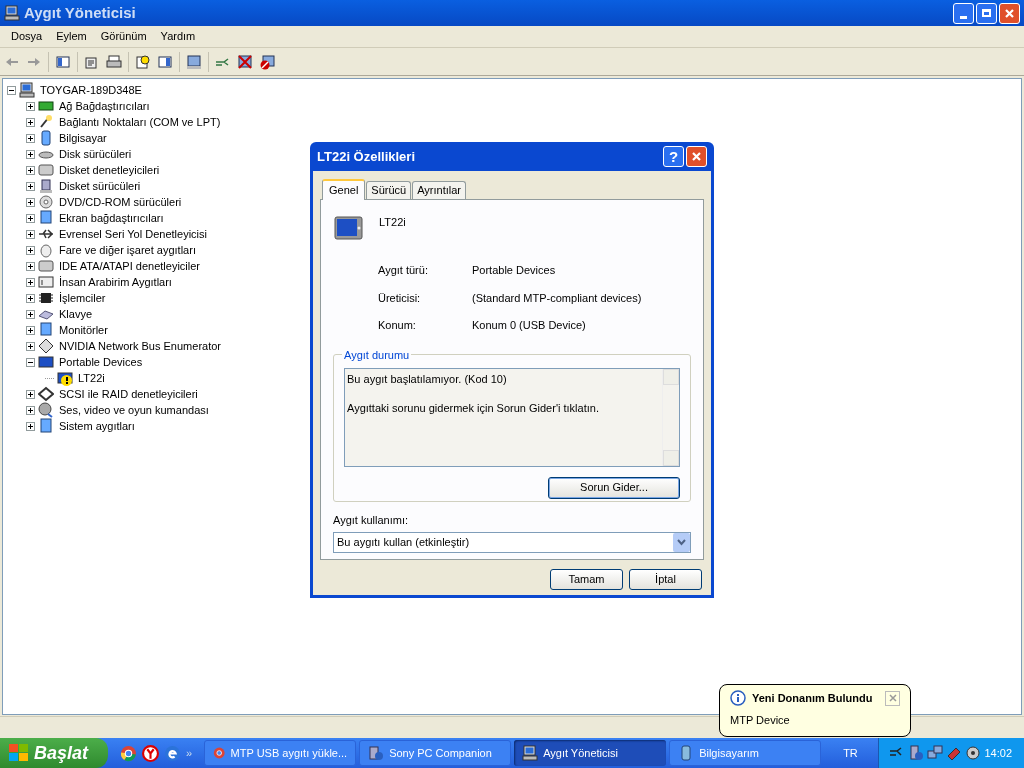  Describe the element at coordinates (91, 90) in the screenshot. I see `tree-item: TOYGAR-189D348E` at that location.